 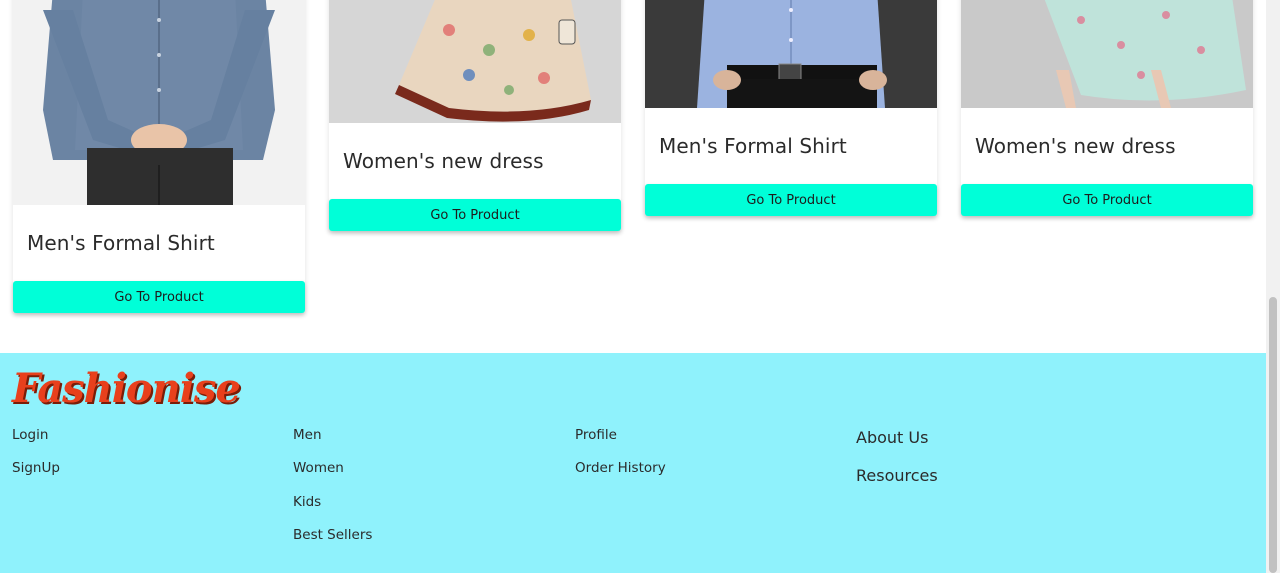 I want to click on footer-link-men: Men, so click(x=332, y=441).